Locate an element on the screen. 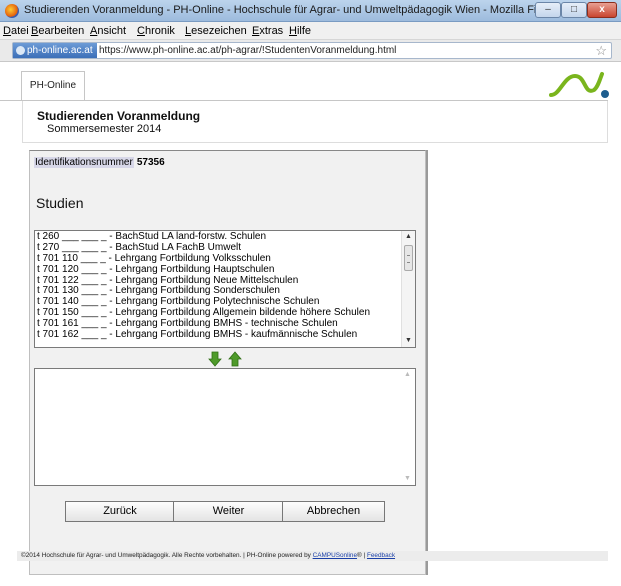  add-arrow-down-icon is located at coordinates (215, 359).